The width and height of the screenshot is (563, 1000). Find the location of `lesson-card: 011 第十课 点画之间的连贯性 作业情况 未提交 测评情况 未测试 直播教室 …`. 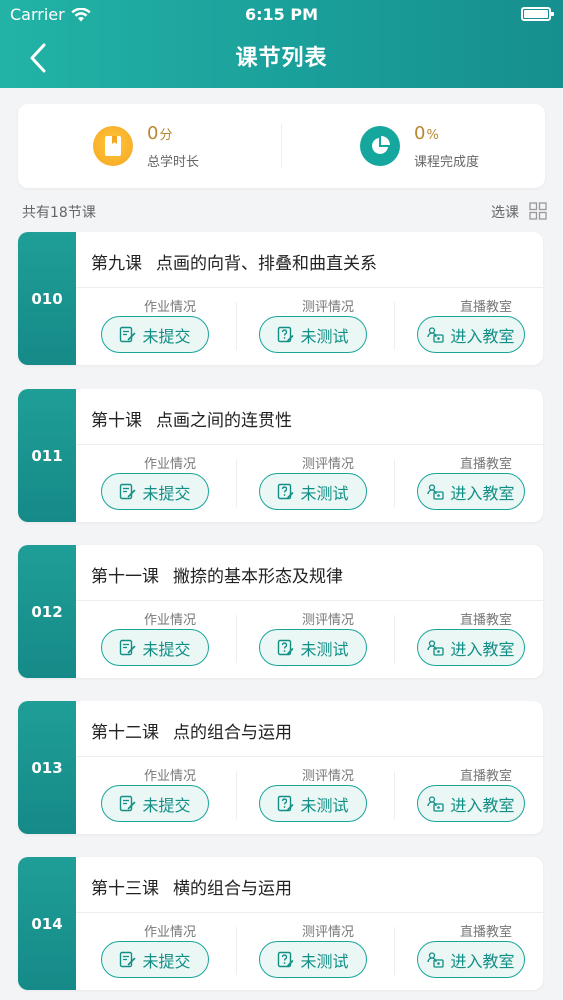

lesson-card: 011 第十课 点画之间的连贯性 作业情况 未提交 测评情况 未测试 直播教室 … is located at coordinates (280, 455).